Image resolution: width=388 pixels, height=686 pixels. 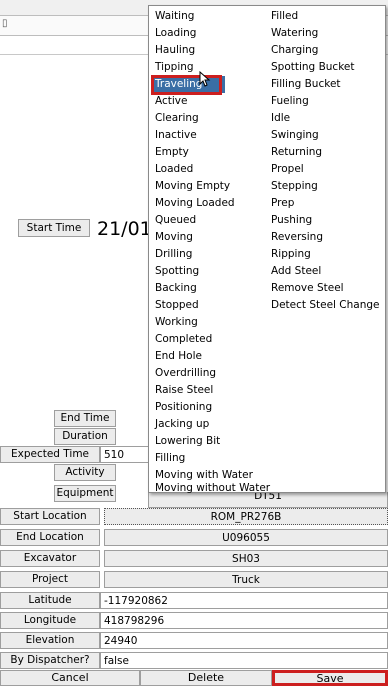 I want to click on excavator-select: SH03, so click(x=246, y=558).